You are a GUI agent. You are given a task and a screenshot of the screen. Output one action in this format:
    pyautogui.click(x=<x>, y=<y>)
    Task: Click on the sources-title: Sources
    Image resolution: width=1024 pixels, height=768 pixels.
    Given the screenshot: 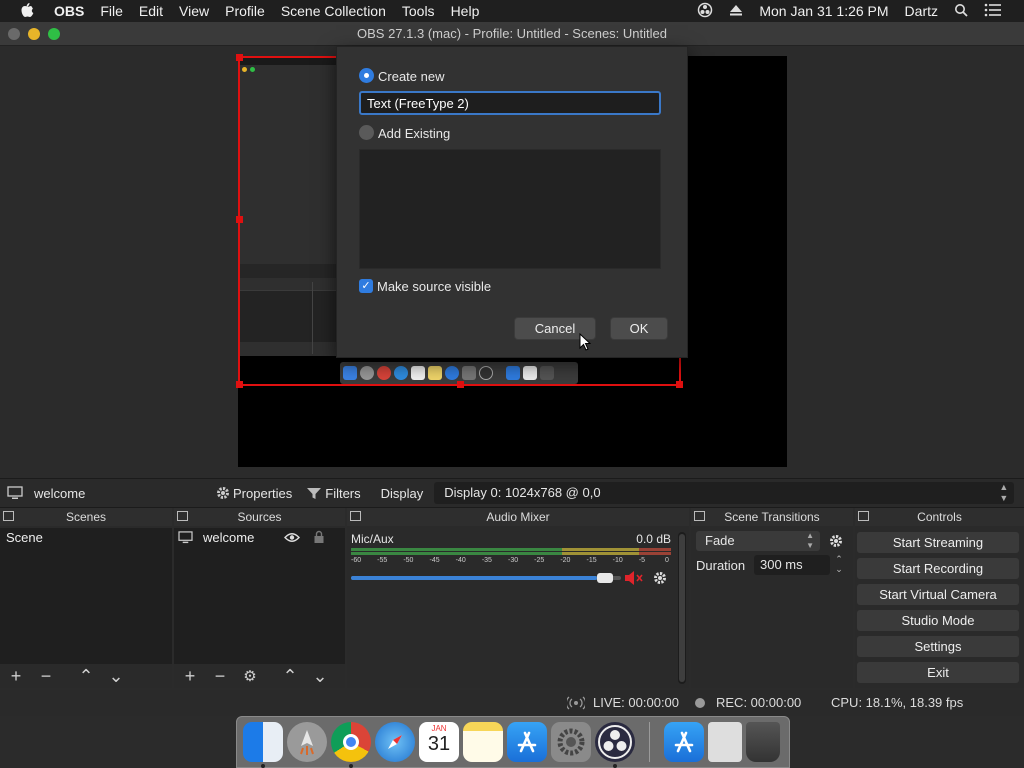 What is the action you would take?
    pyautogui.click(x=259, y=517)
    